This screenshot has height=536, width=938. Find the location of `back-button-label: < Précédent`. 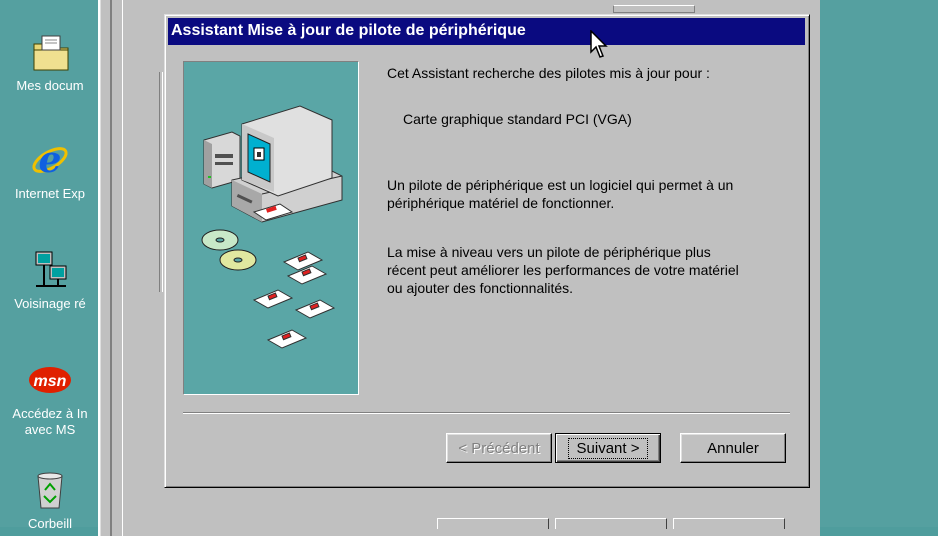

back-button-label: < Précédent is located at coordinates (499, 448).